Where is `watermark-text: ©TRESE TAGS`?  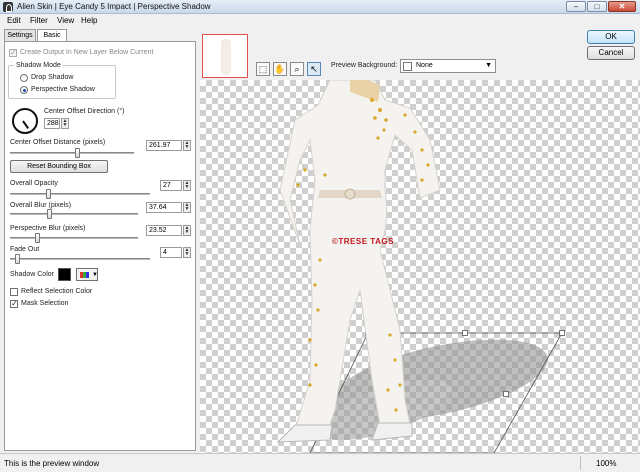
watermark-text: ©TRESE TAGS is located at coordinates (363, 241).